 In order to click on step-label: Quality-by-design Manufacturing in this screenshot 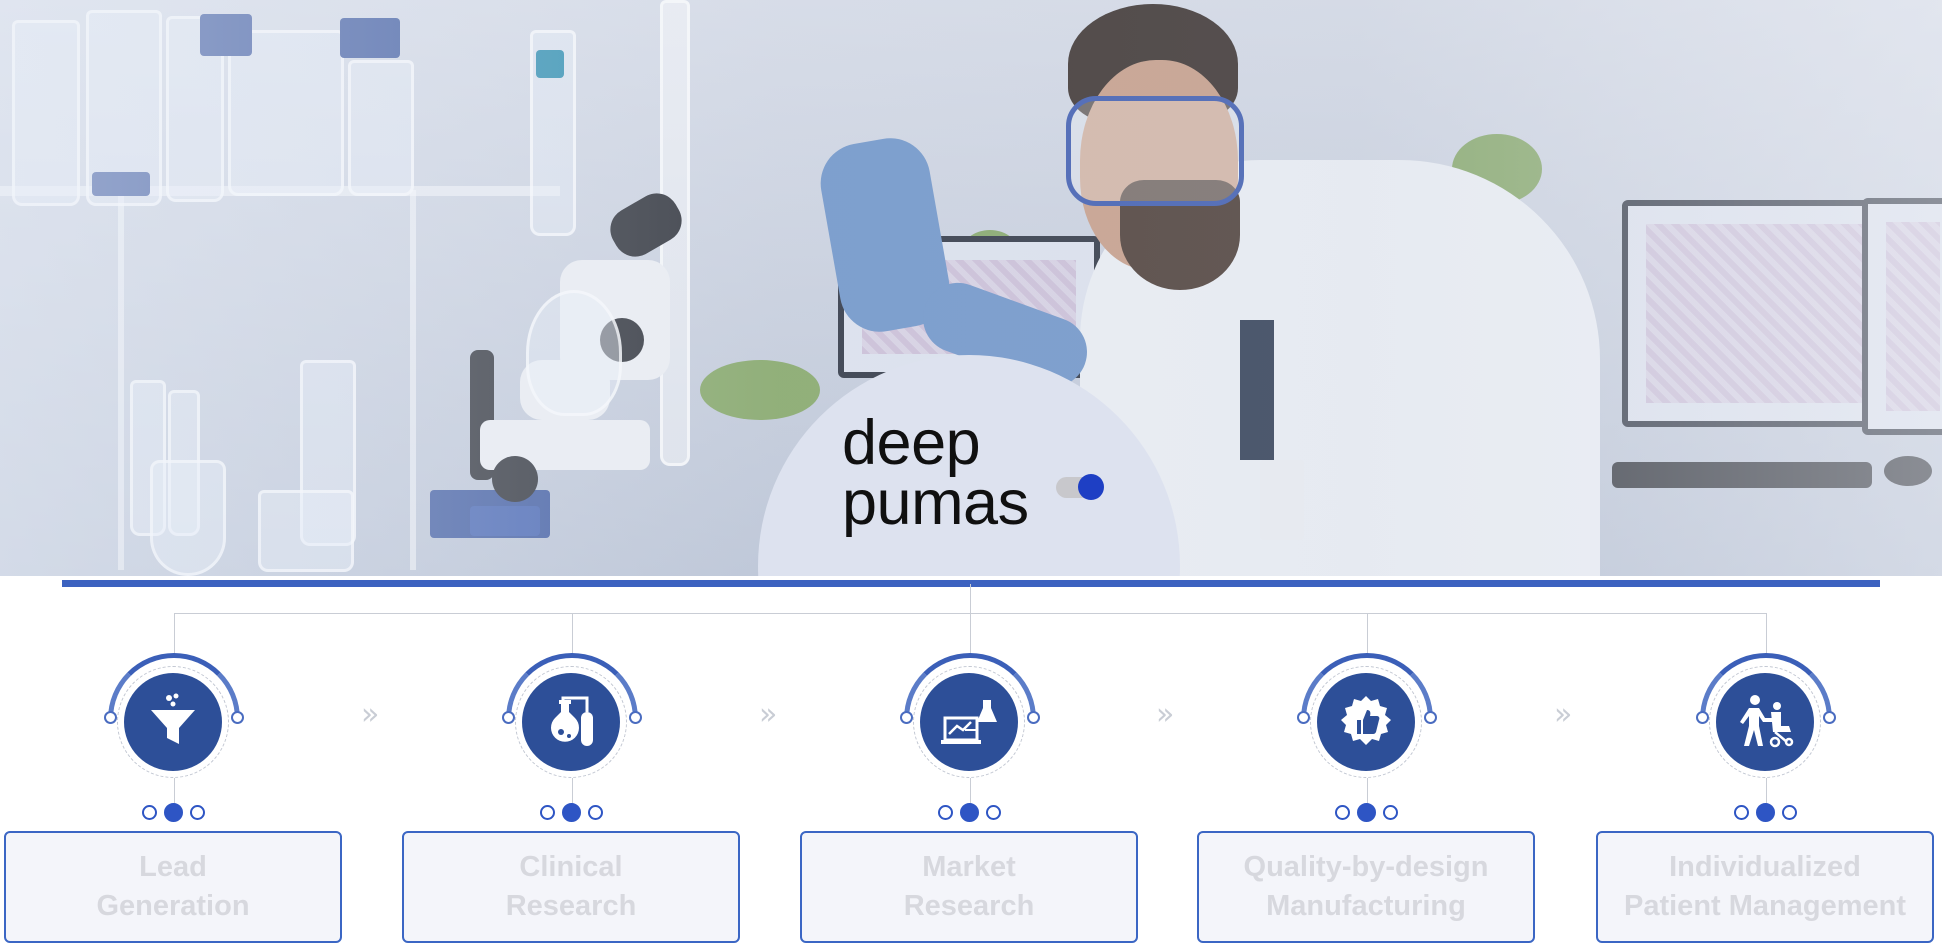, I will do `click(1366, 886)`.